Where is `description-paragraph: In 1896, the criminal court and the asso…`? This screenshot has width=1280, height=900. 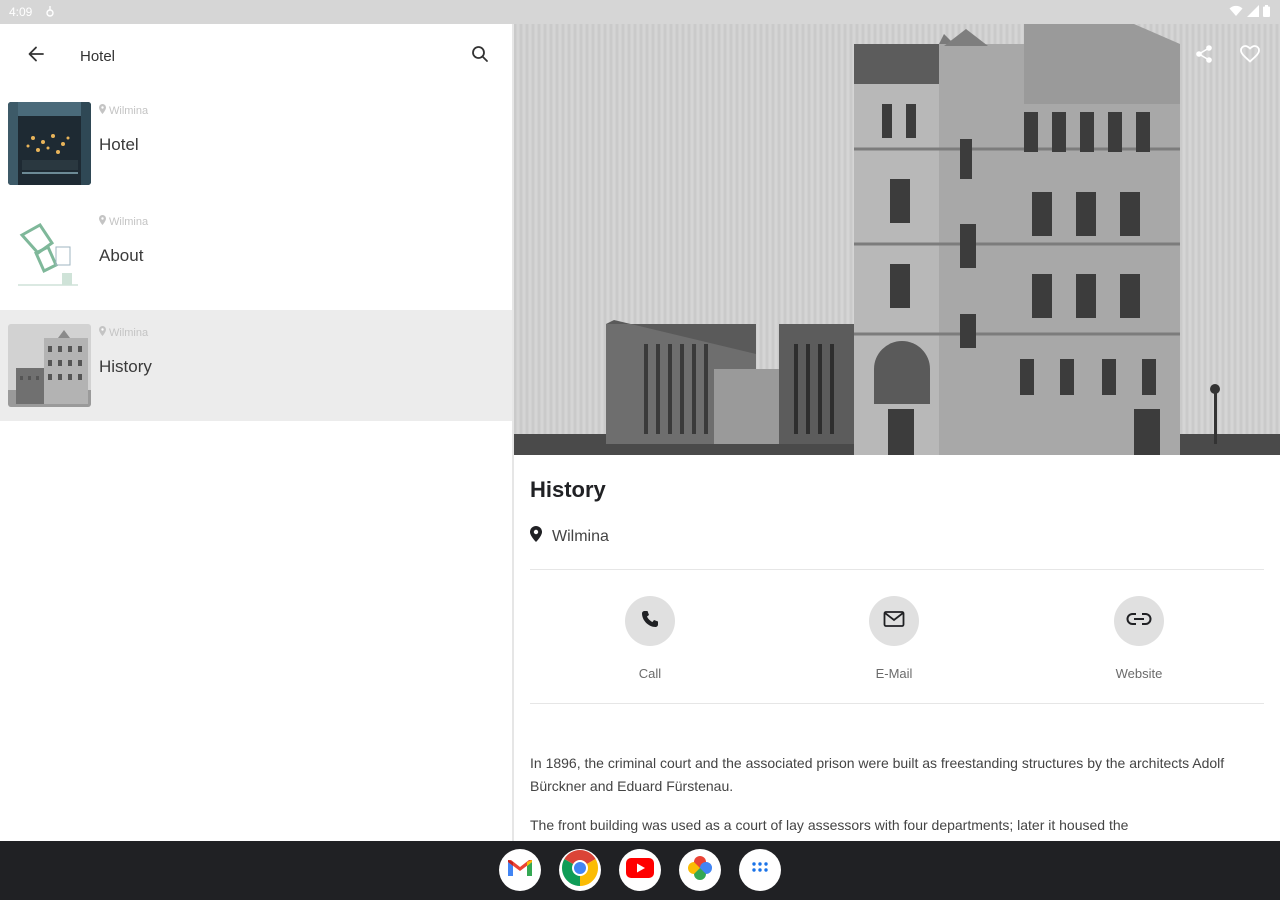 description-paragraph: In 1896, the criminal court and the asso… is located at coordinates (877, 774).